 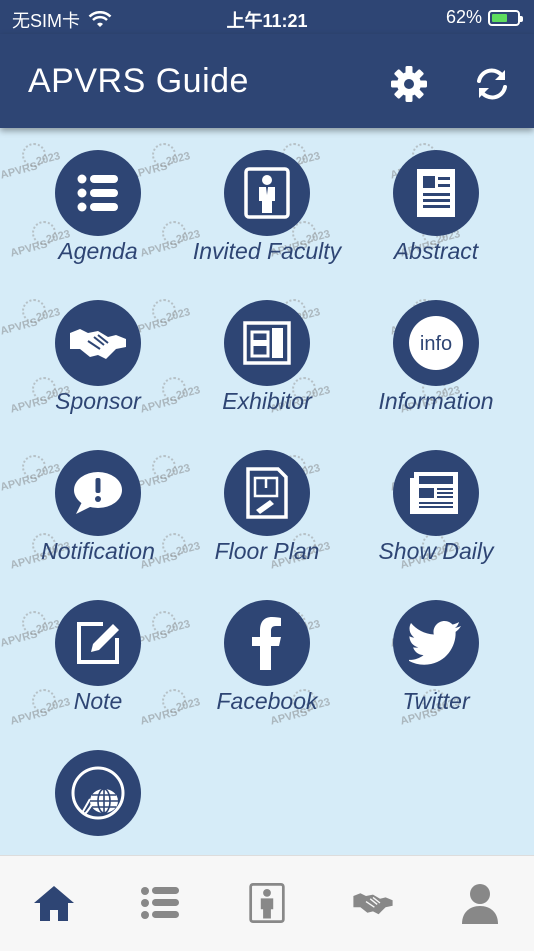 I want to click on menu-item-sponsor: Sponsor, so click(x=98, y=370).